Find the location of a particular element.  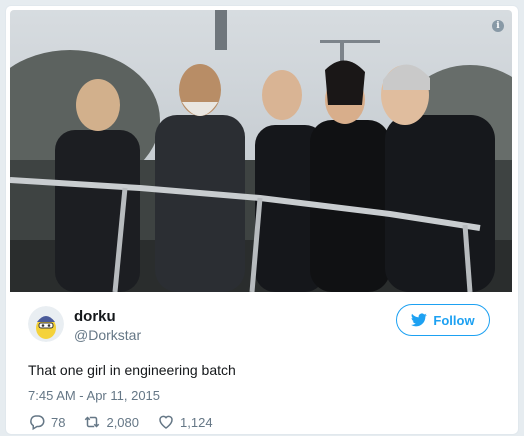

info-icon: i is located at coordinates (498, 26).